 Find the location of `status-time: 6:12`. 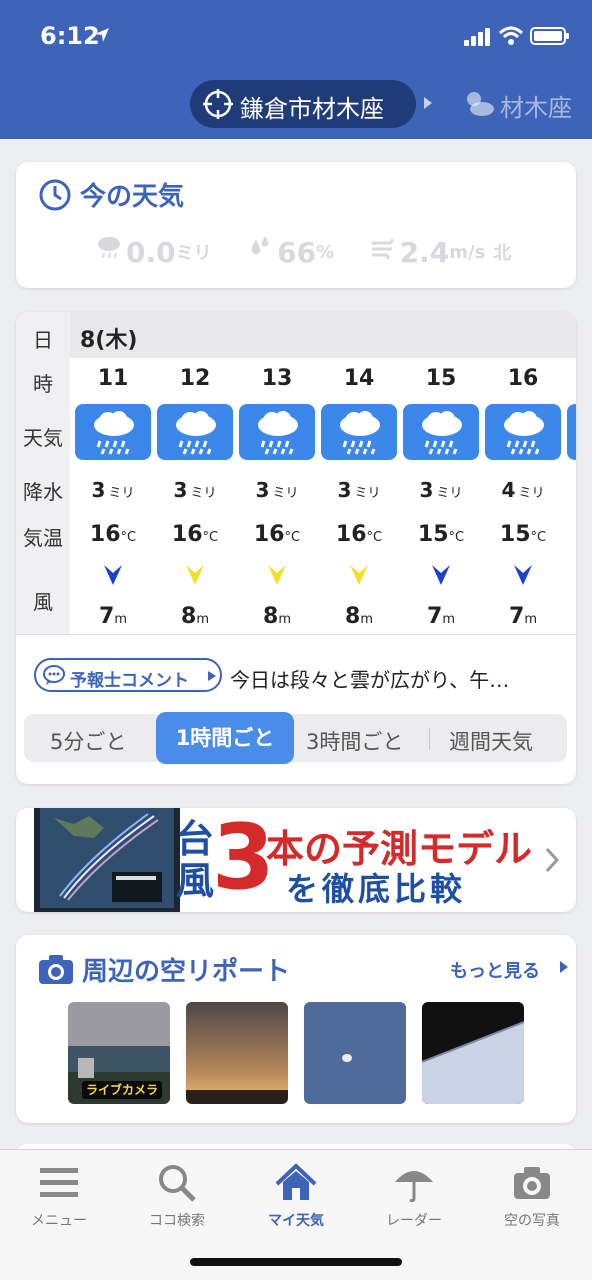

status-time: 6:12 is located at coordinates (70, 36).